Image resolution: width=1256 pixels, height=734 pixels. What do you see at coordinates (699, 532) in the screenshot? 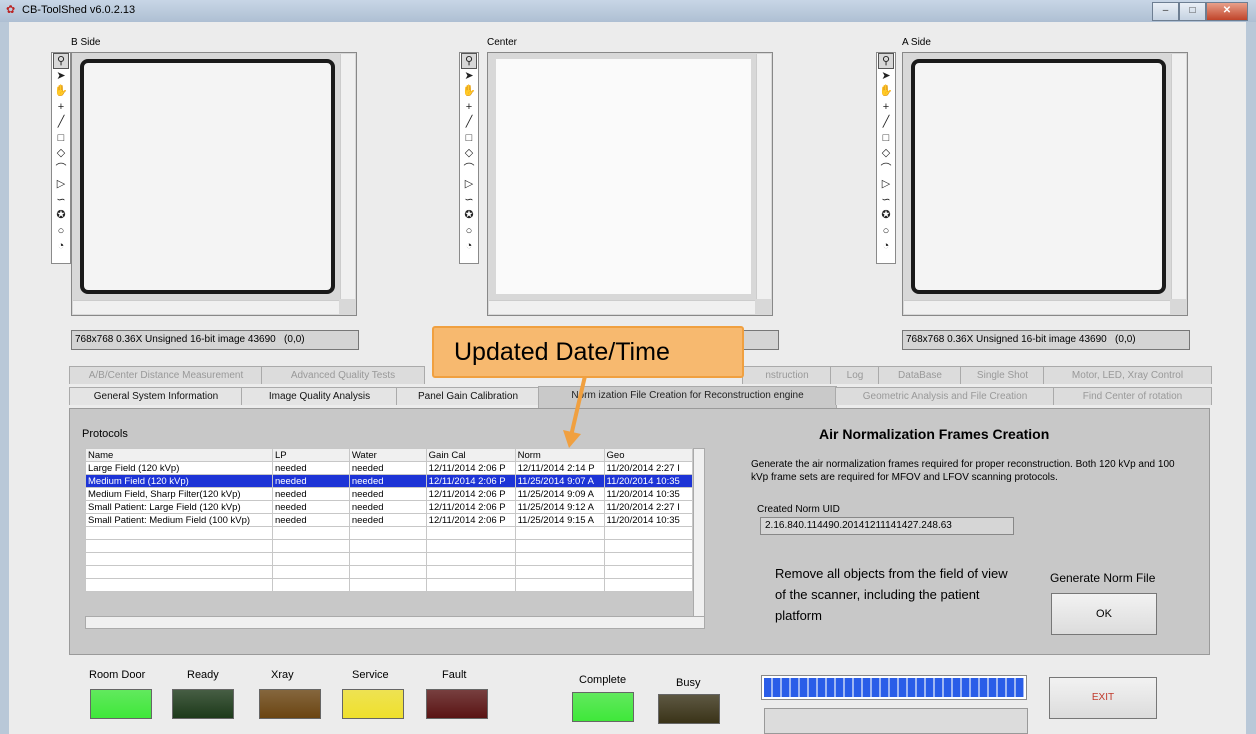
I see `table-vertical-scrollbar` at bounding box center [699, 532].